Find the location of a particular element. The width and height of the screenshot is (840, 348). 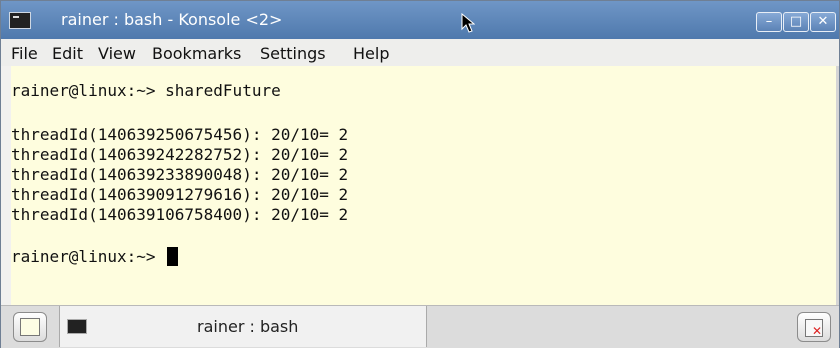

terminal-icon is located at coordinates (77, 326).